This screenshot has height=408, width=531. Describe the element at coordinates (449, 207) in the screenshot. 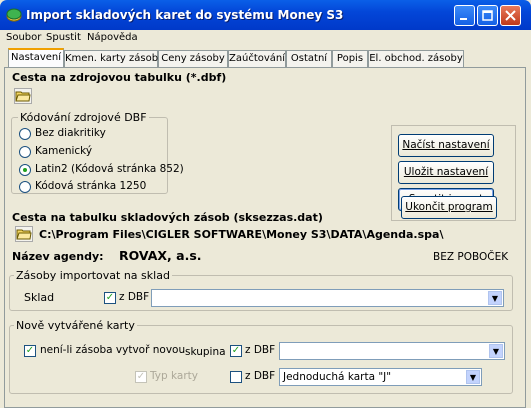

I see `exit-program-button: Ukončit program` at that location.